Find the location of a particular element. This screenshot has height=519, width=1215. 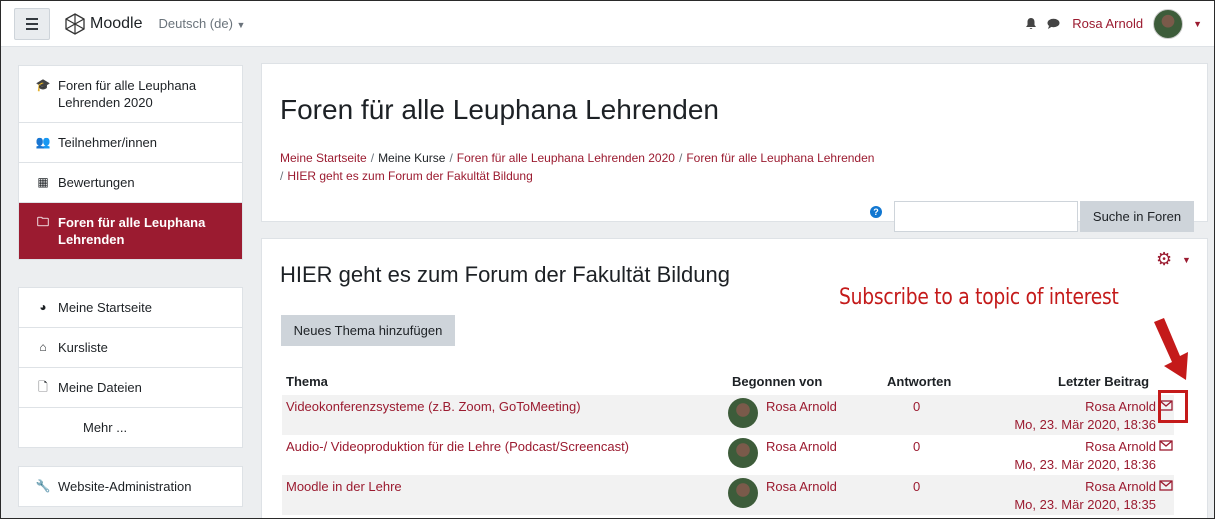

user-name: Rosa Arnold is located at coordinates (1107, 23).